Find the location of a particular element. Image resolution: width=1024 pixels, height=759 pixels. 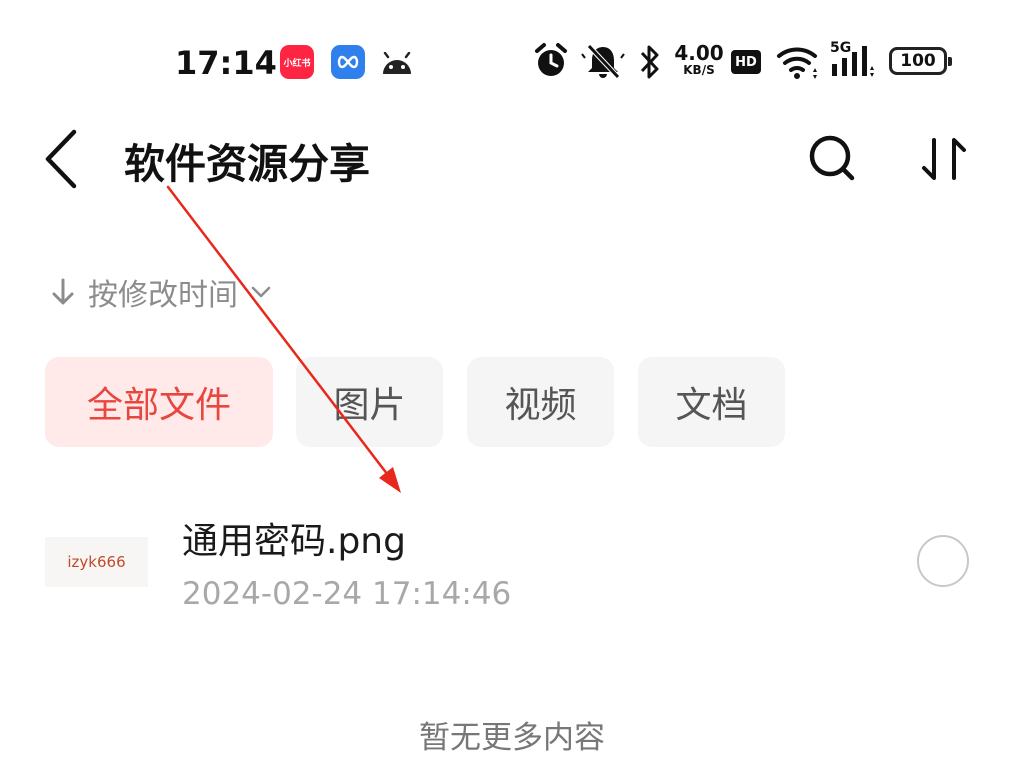

arrow-down-icon is located at coordinates (63, 291).